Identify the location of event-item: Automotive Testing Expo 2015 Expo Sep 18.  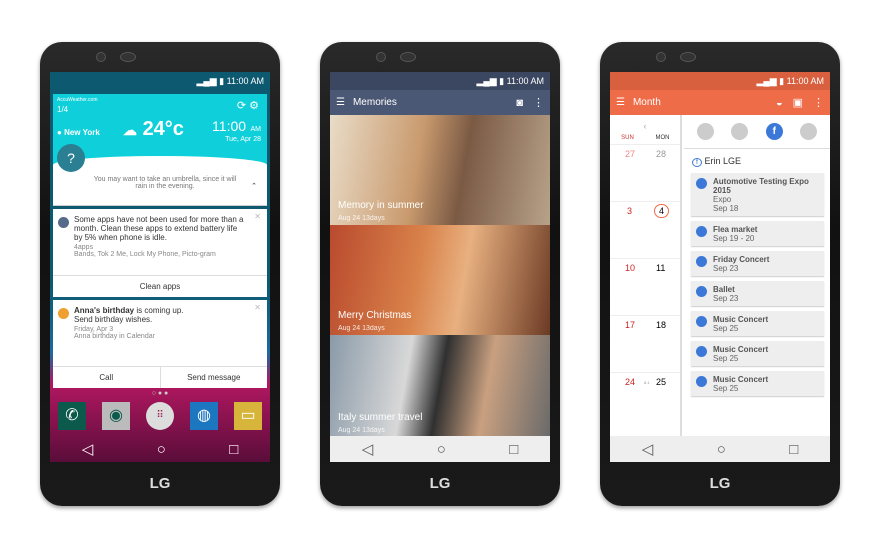
(757, 194).